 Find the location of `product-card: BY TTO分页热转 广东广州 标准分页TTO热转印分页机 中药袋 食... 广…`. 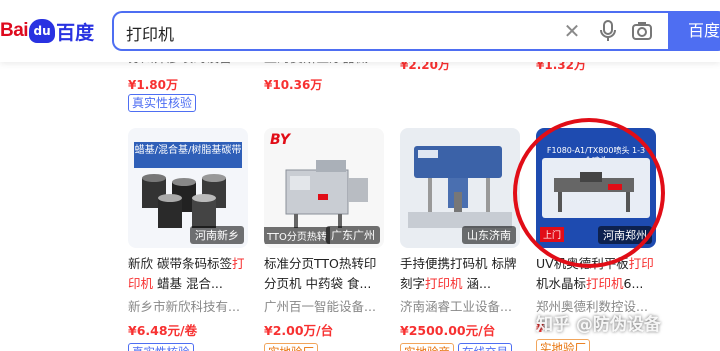

product-card: BY TTO分页热转 广东广州 标准分页TTO热转印分页机 中药袋 食... 广… is located at coordinates (325, 239).